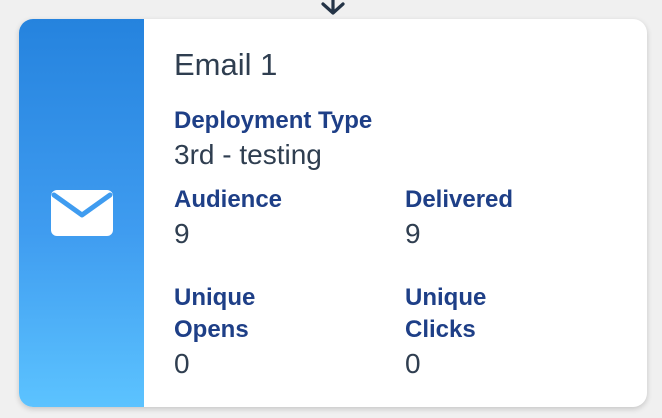  What do you see at coordinates (182, 363) in the screenshot?
I see `unique-opens-value: 0` at bounding box center [182, 363].